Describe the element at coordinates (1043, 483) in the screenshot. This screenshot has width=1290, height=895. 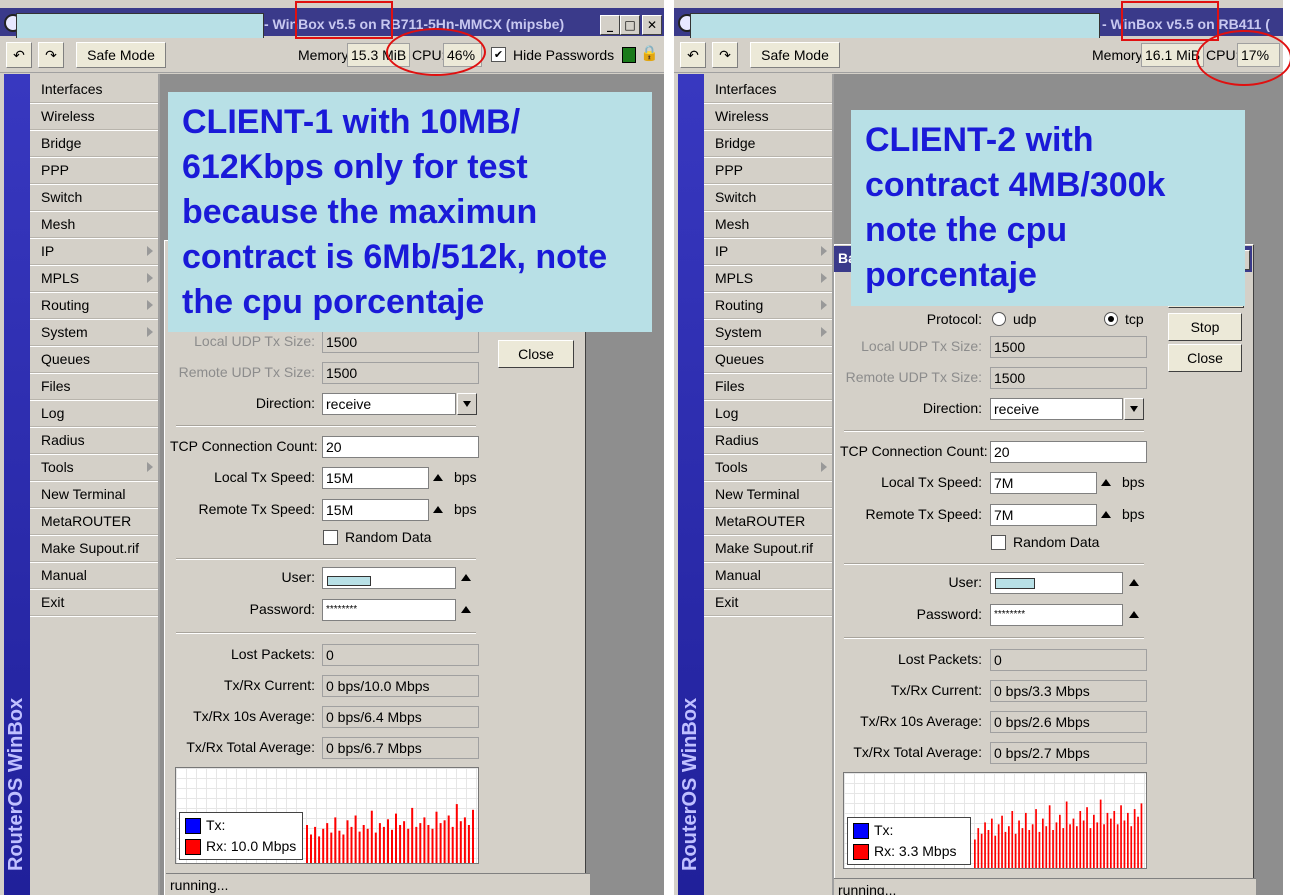
I see `local-tx-speed-field: 7M` at that location.